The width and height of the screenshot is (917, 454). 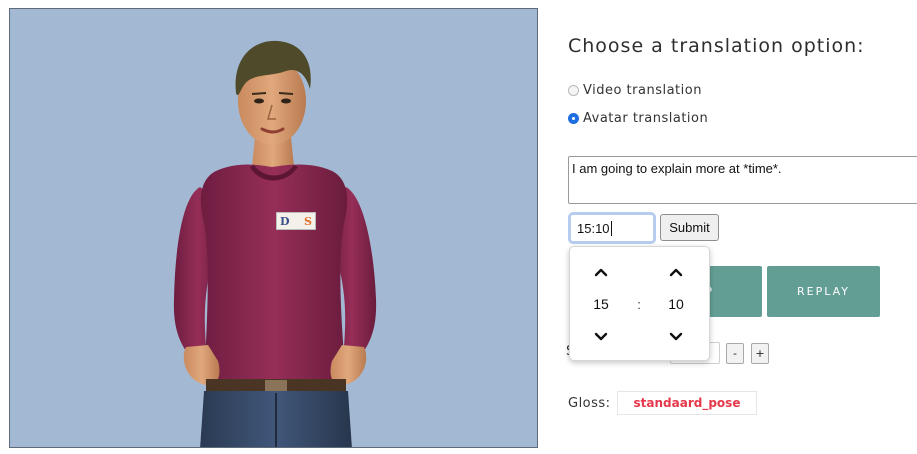 What do you see at coordinates (823, 291) in the screenshot?
I see `replay-button: REPLAY` at bounding box center [823, 291].